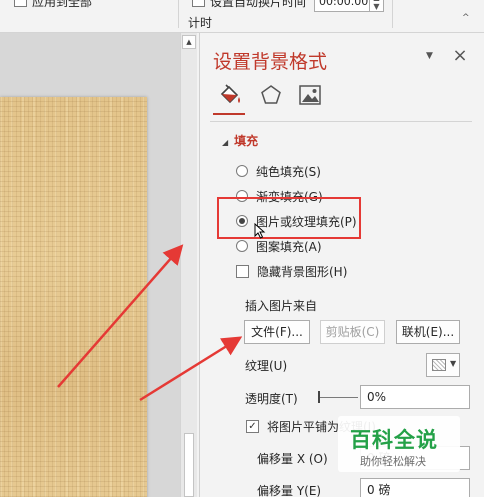 This screenshot has height=497, width=484. I want to click on insert-picture-from-label: 插入图片来自, so click(281, 306).